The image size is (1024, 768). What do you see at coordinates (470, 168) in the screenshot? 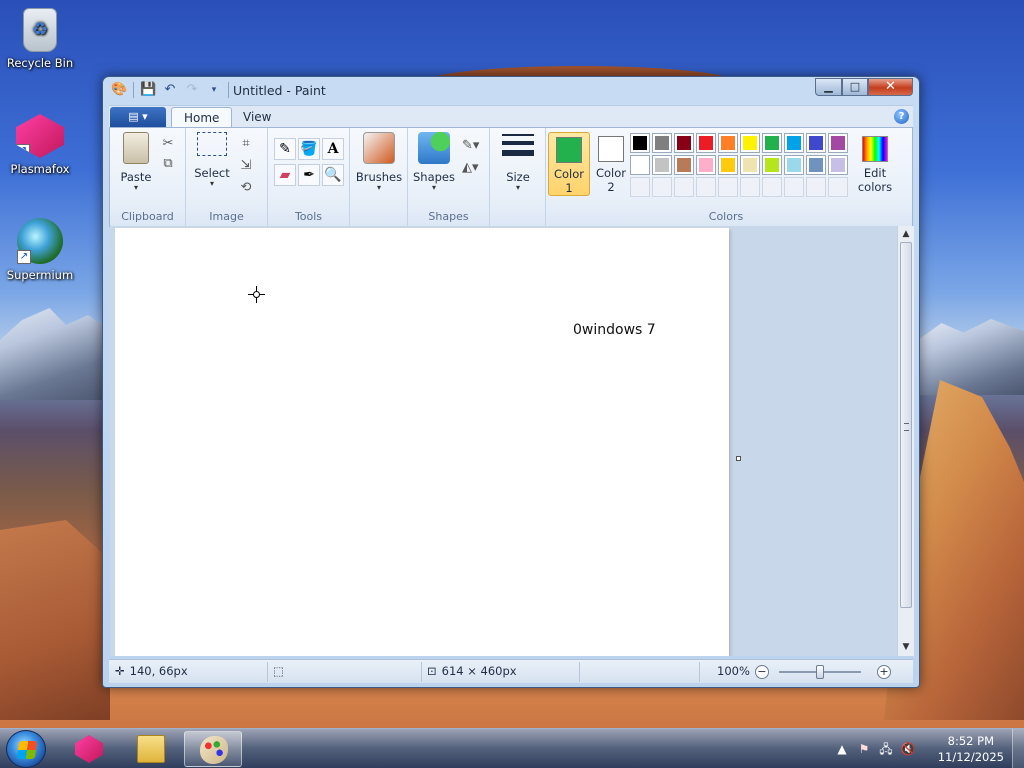
I see `fill-icon: ◭▾` at bounding box center [470, 168].